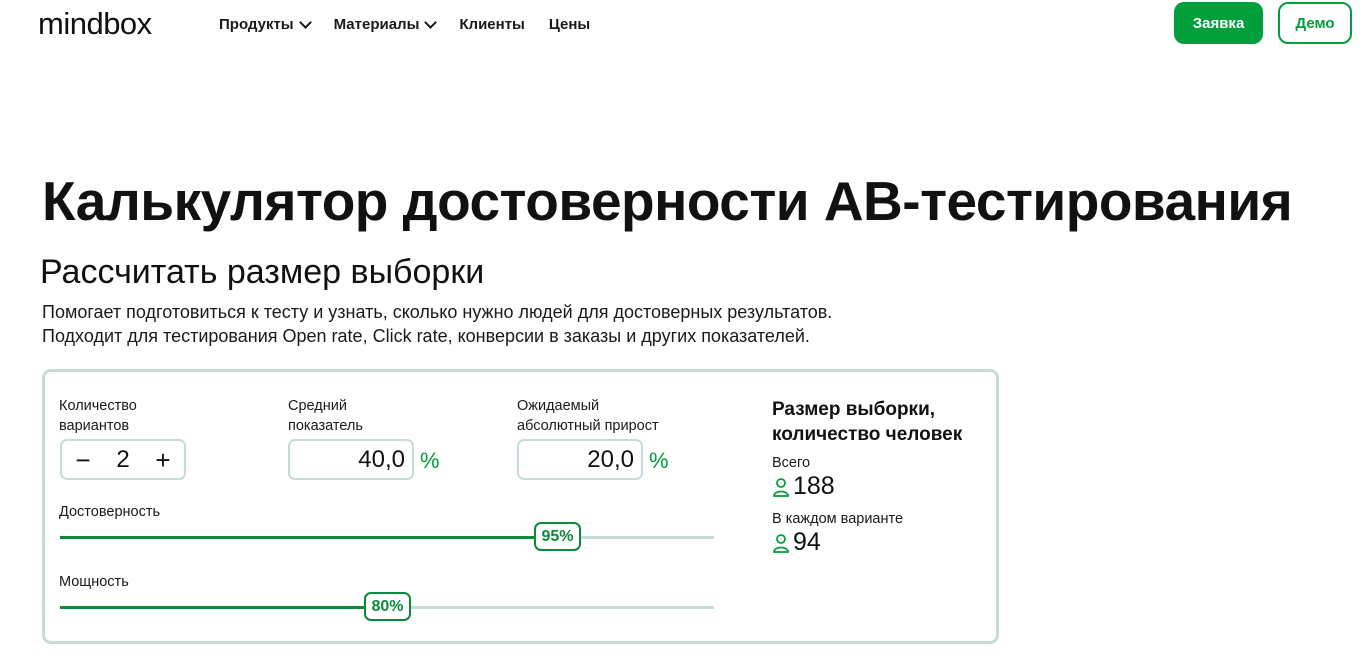 Image resolution: width=1367 pixels, height=667 pixels. Describe the element at coordinates (838, 519) in the screenshot. I see `per-variant-label: В каждом варианте` at that location.